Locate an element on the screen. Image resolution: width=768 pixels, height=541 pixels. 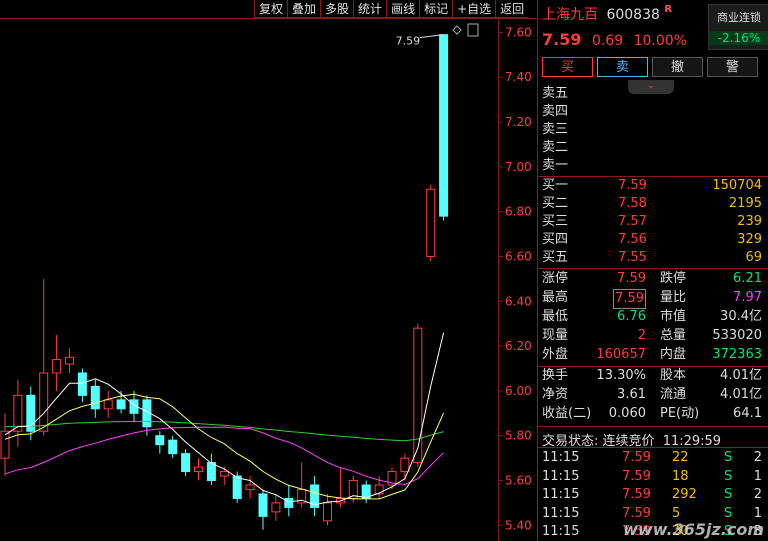
bid-price: 7.58 is located at coordinates (632, 203).